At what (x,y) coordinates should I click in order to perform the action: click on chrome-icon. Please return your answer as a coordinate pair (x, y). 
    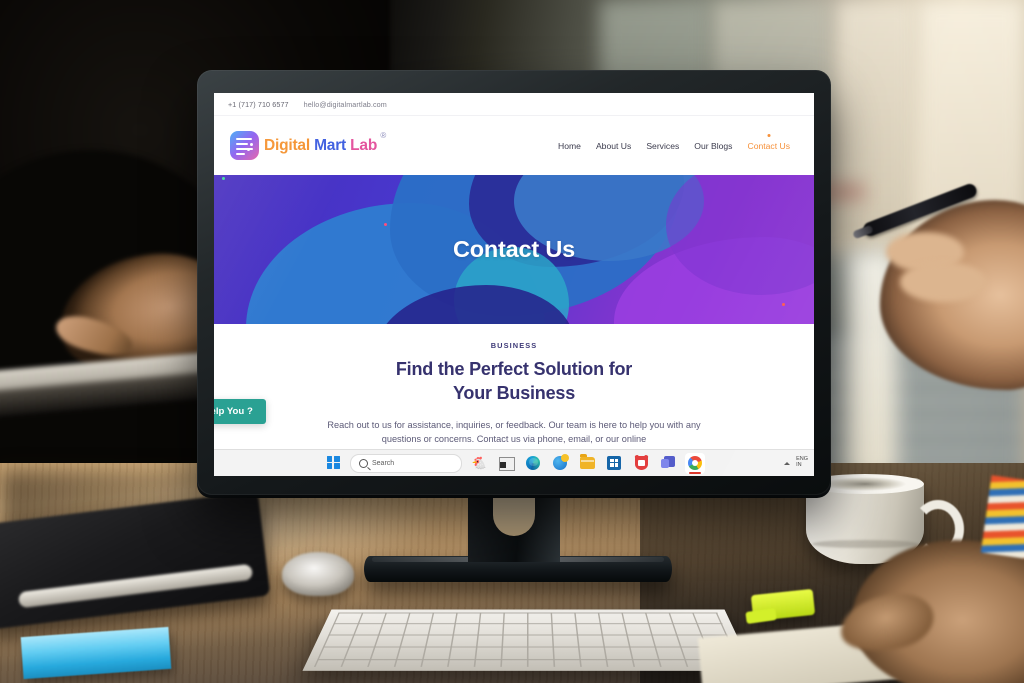
    Looking at the image, I should click on (695, 463).